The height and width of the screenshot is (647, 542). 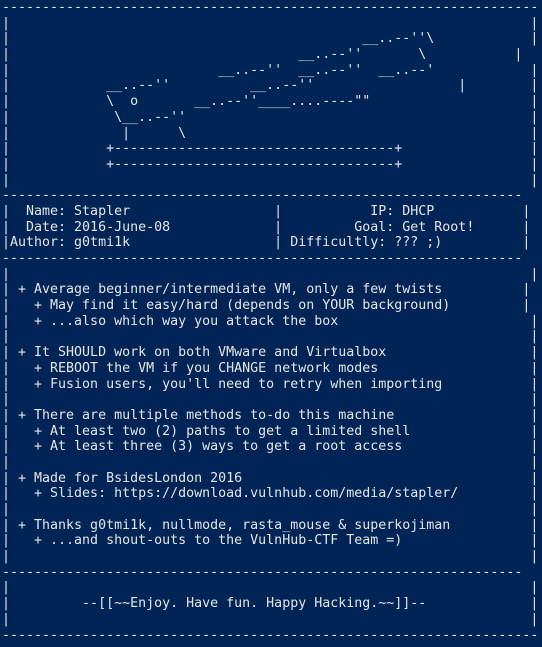 I want to click on terminal-line: | | \ |, so click(x=270, y=133).